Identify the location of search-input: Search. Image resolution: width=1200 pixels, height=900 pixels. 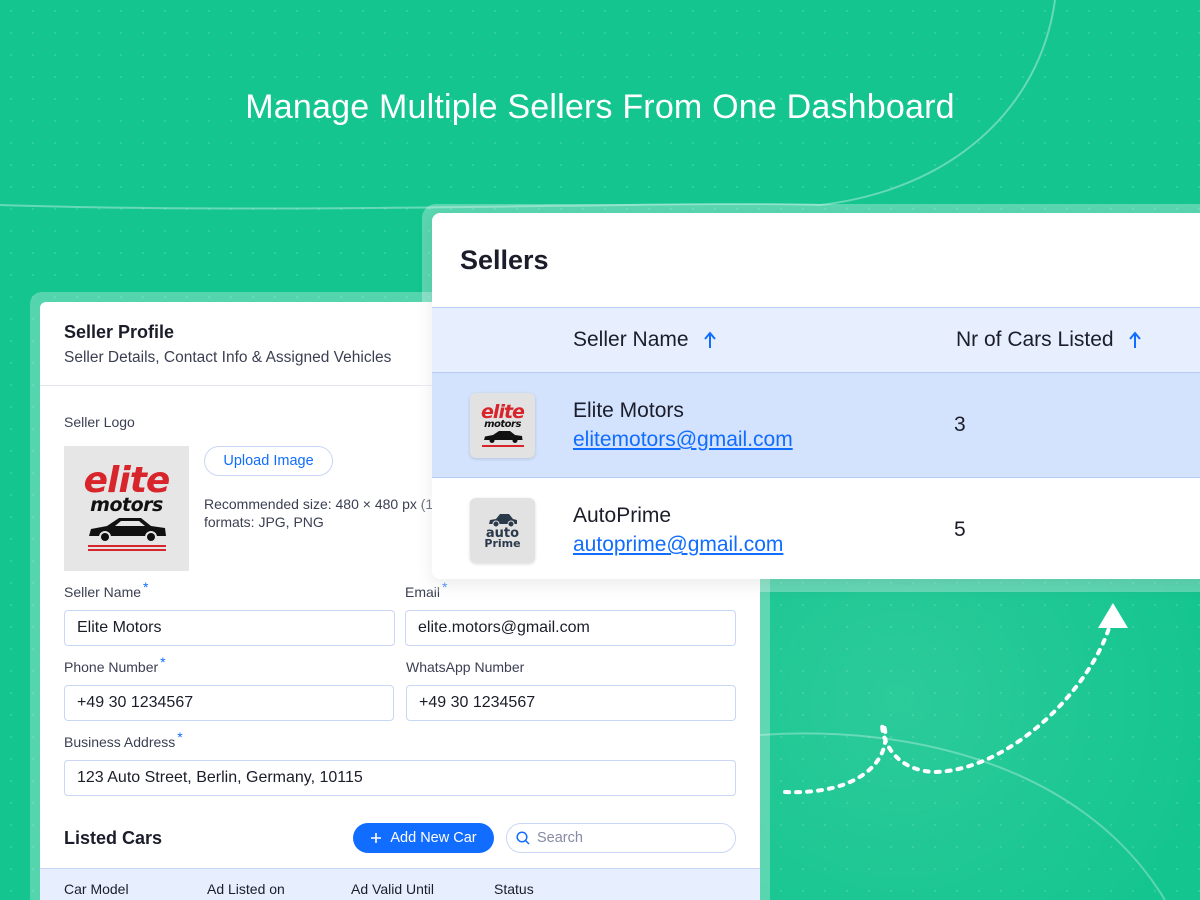
(621, 838).